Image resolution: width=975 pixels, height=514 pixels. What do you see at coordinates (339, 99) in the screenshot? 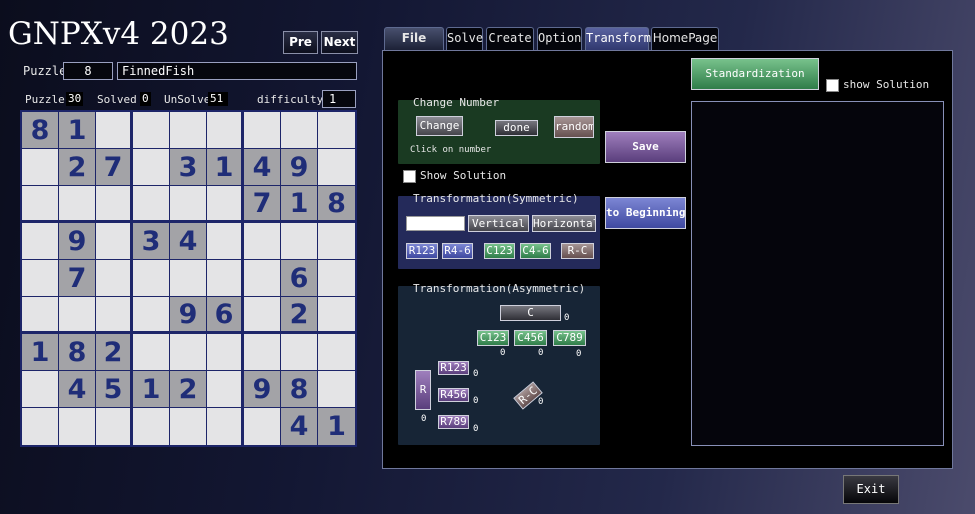
I see `difficulty-field: 1` at bounding box center [339, 99].